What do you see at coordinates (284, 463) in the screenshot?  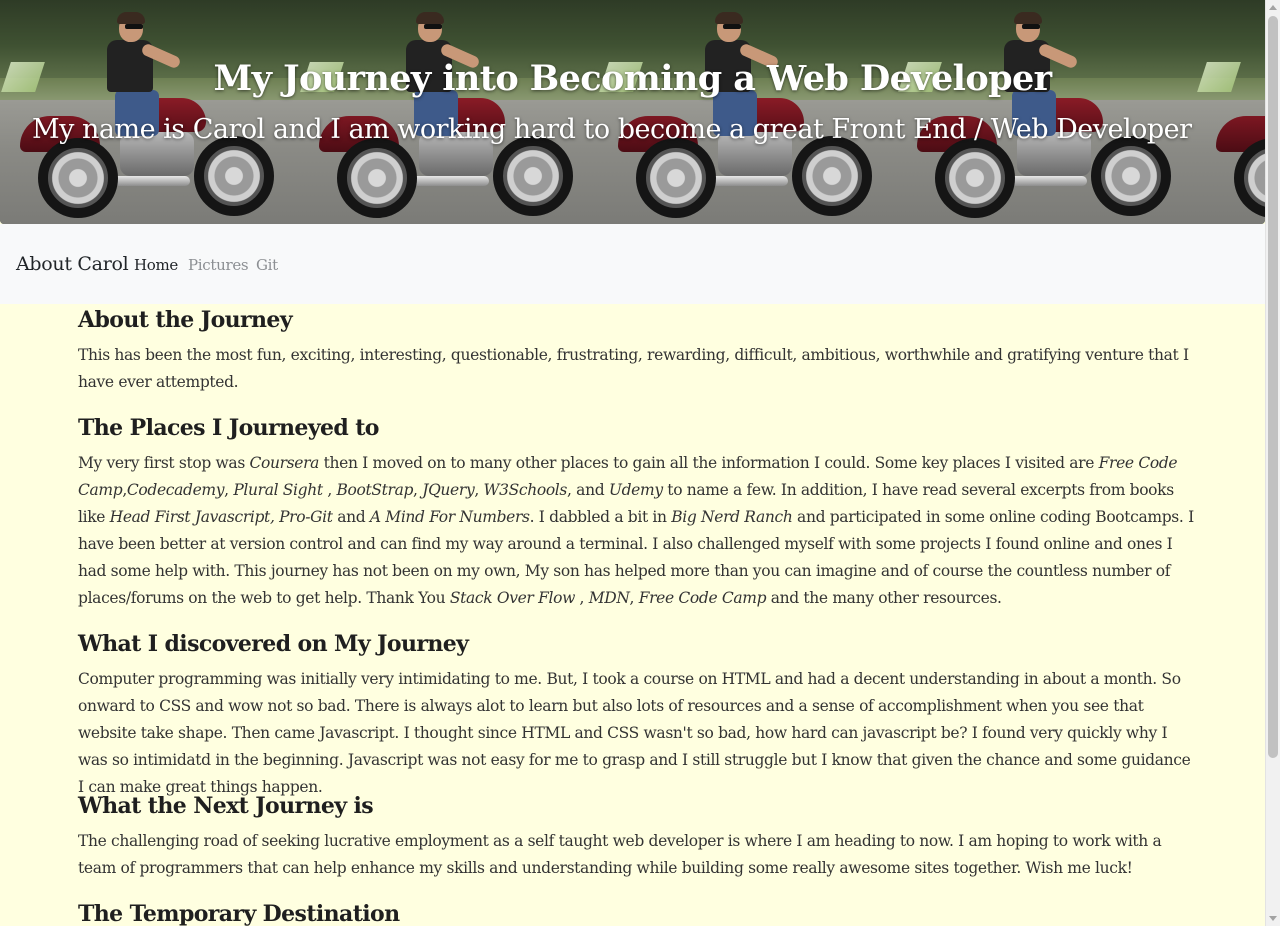 I see `resource-coursera: Coursera` at bounding box center [284, 463].